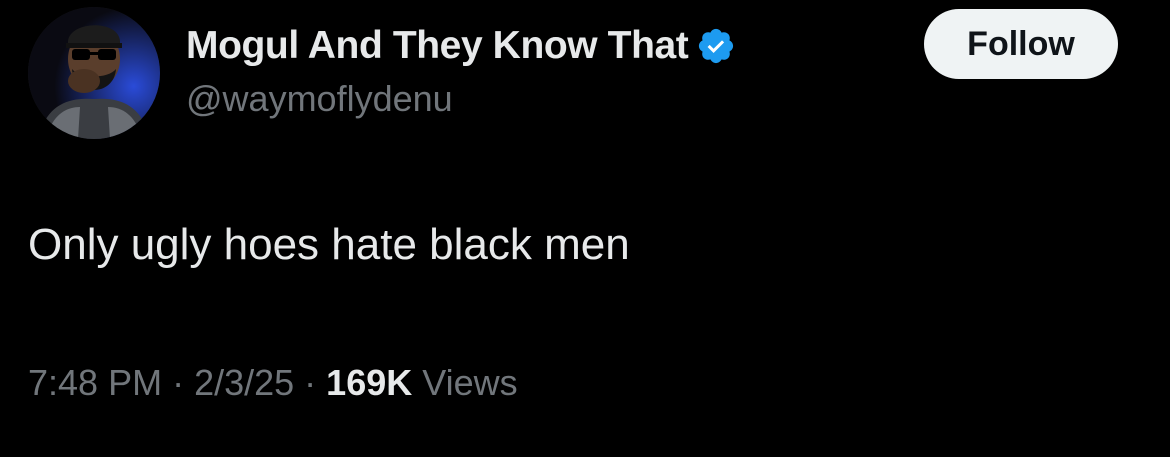 The width and height of the screenshot is (1170, 457). Describe the element at coordinates (1021, 44) in the screenshot. I see `follow-button: Follow` at that location.